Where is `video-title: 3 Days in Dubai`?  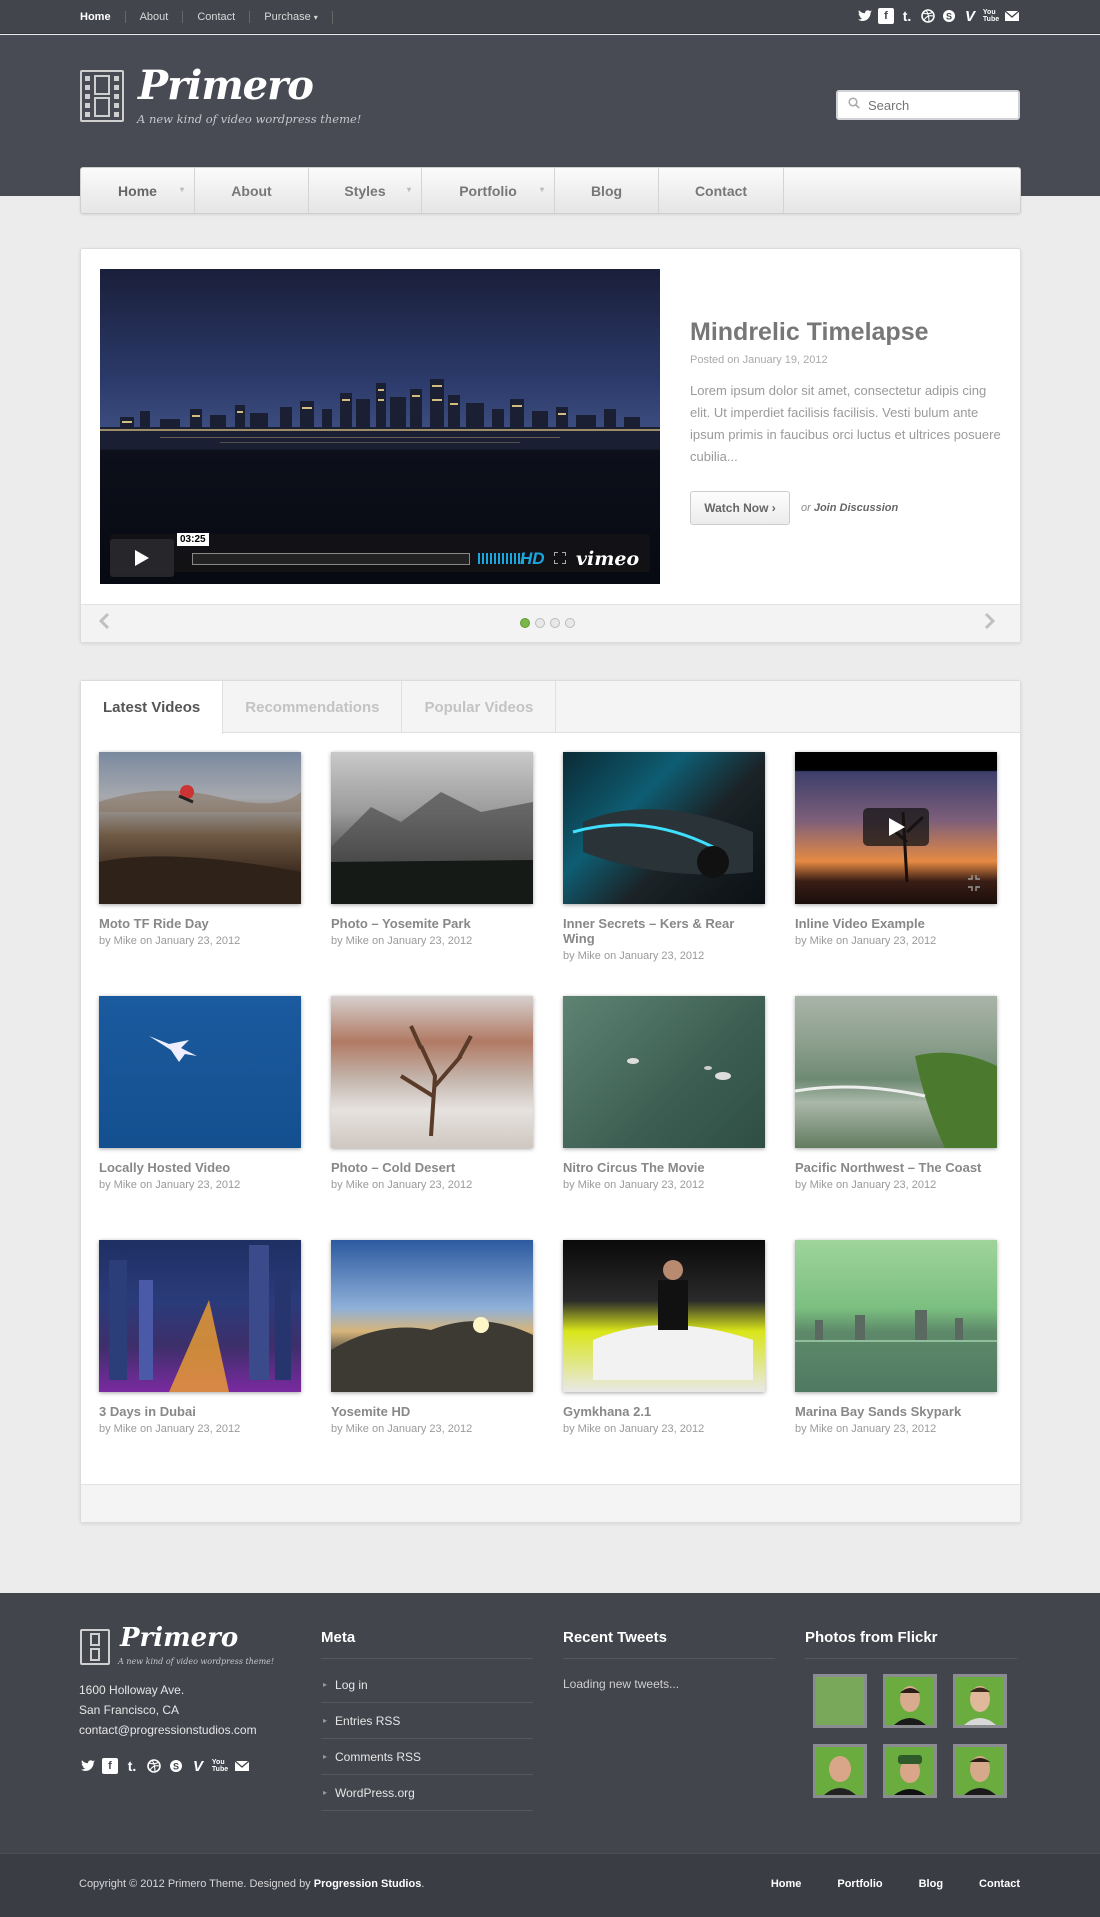 video-title: 3 Days in Dubai is located at coordinates (200, 1411).